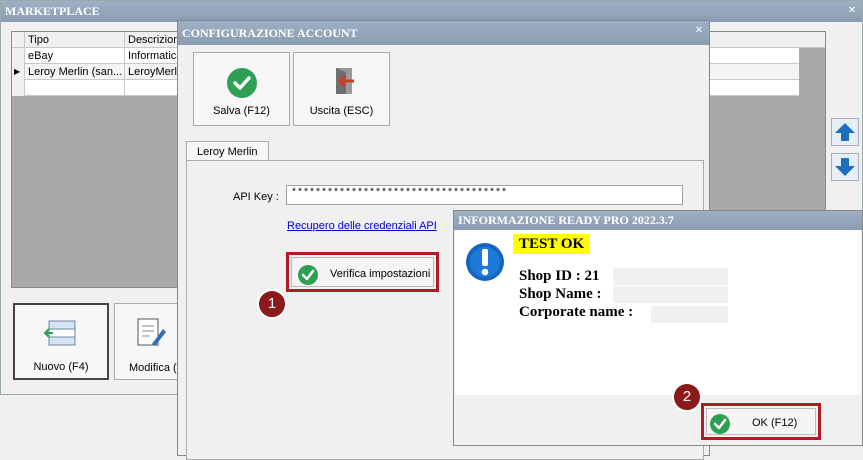  I want to click on exit-button: Uscita (ESC), so click(341, 89).